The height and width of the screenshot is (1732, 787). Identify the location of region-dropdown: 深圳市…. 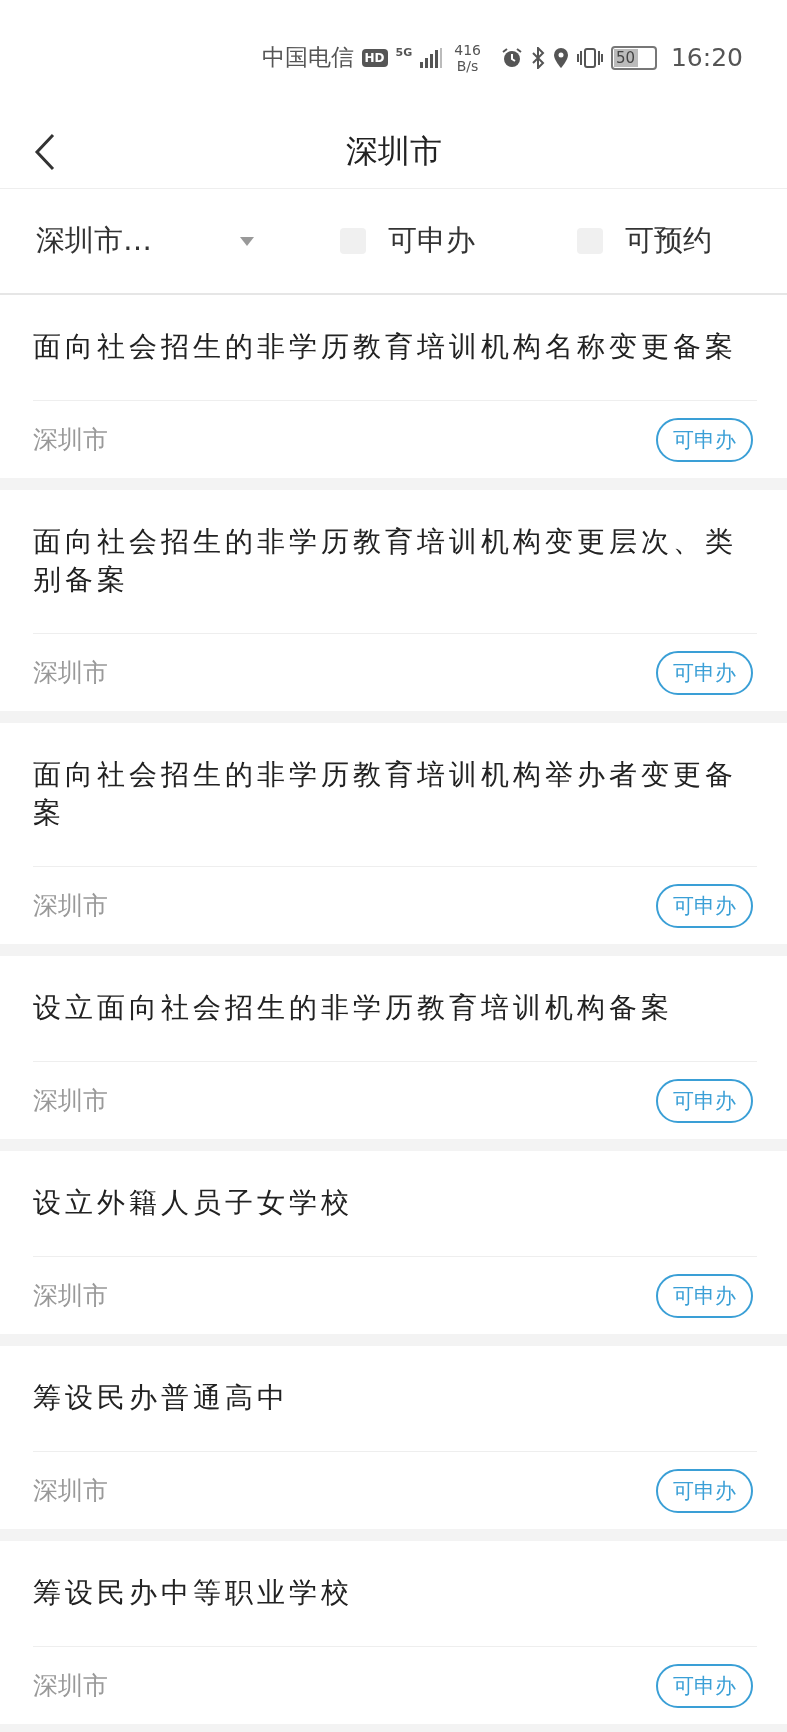
(117, 241).